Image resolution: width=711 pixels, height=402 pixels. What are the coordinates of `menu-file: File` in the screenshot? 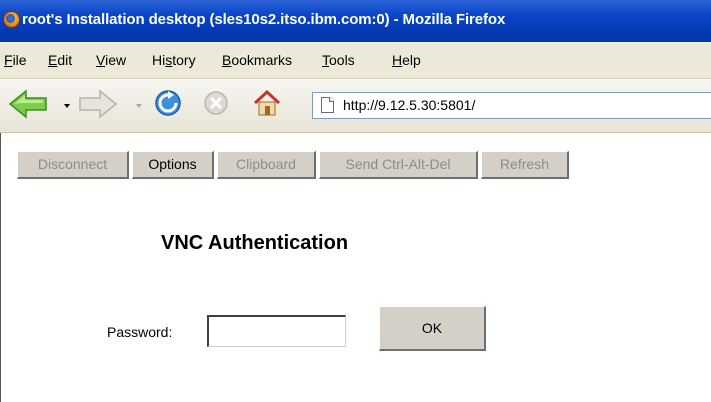 It's located at (15, 60).